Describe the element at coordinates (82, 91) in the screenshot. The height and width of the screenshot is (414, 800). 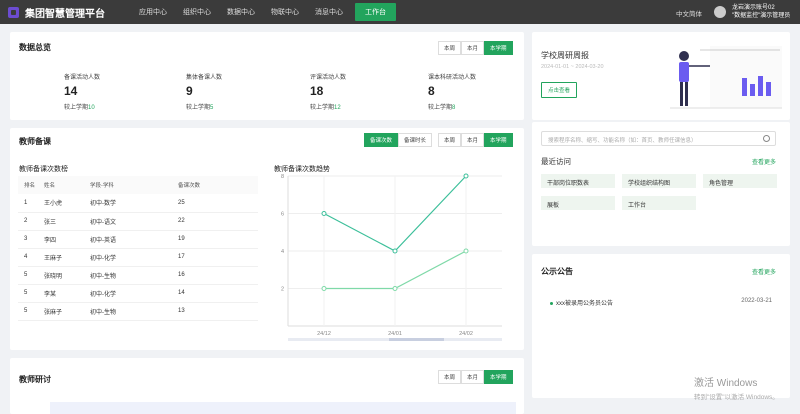
I see `stat-prep-activity: 备课活动人数 14 较上学期10` at that location.